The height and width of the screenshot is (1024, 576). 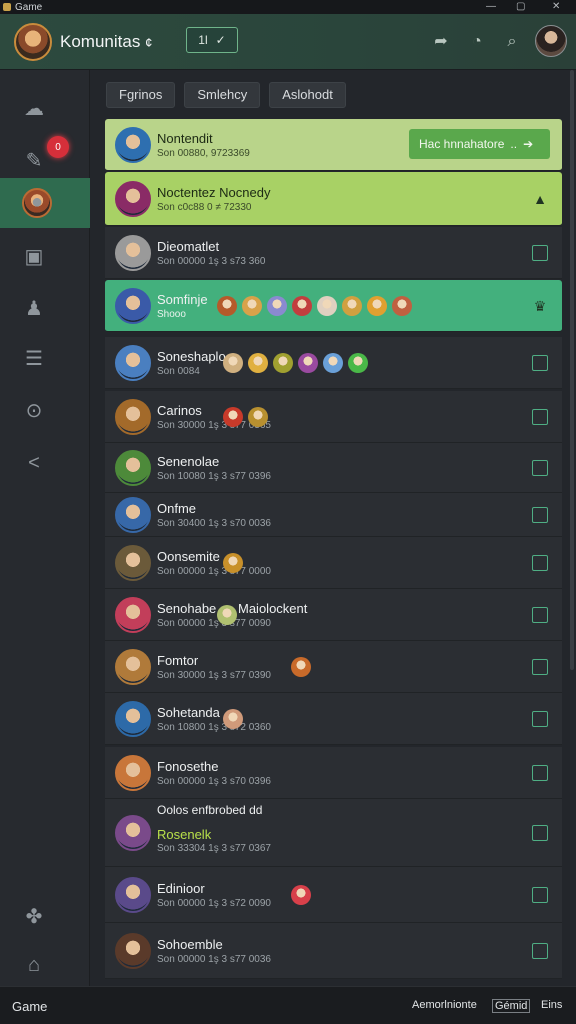 I want to click on footer-right-label: Eins, so click(x=551, y=1005).